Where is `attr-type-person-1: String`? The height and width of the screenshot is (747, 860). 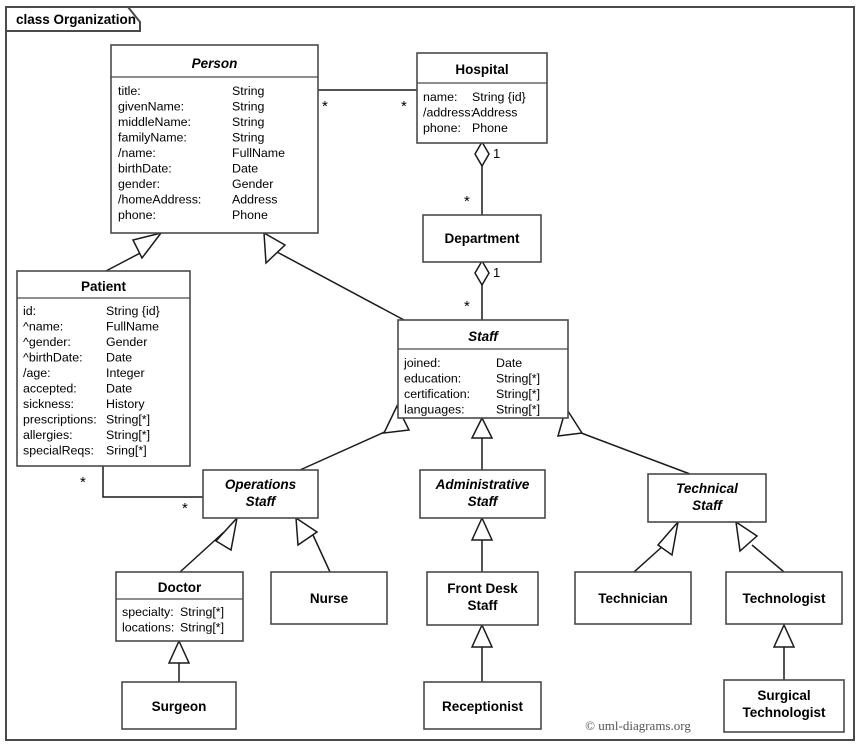 attr-type-person-1: String is located at coordinates (248, 107).